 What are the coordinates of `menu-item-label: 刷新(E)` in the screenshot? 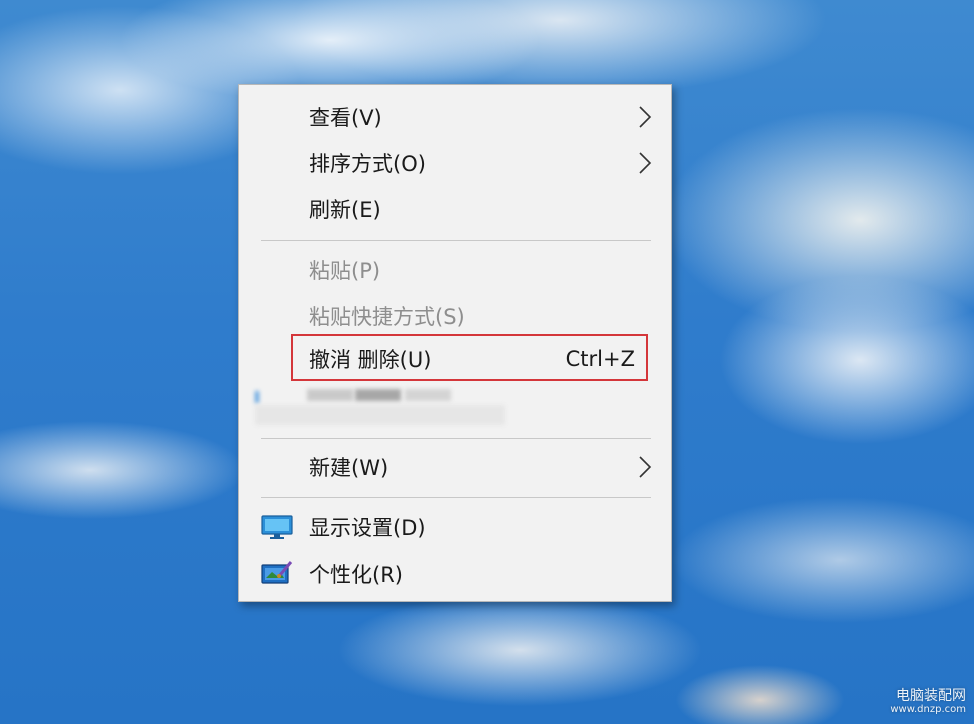 It's located at (345, 210).